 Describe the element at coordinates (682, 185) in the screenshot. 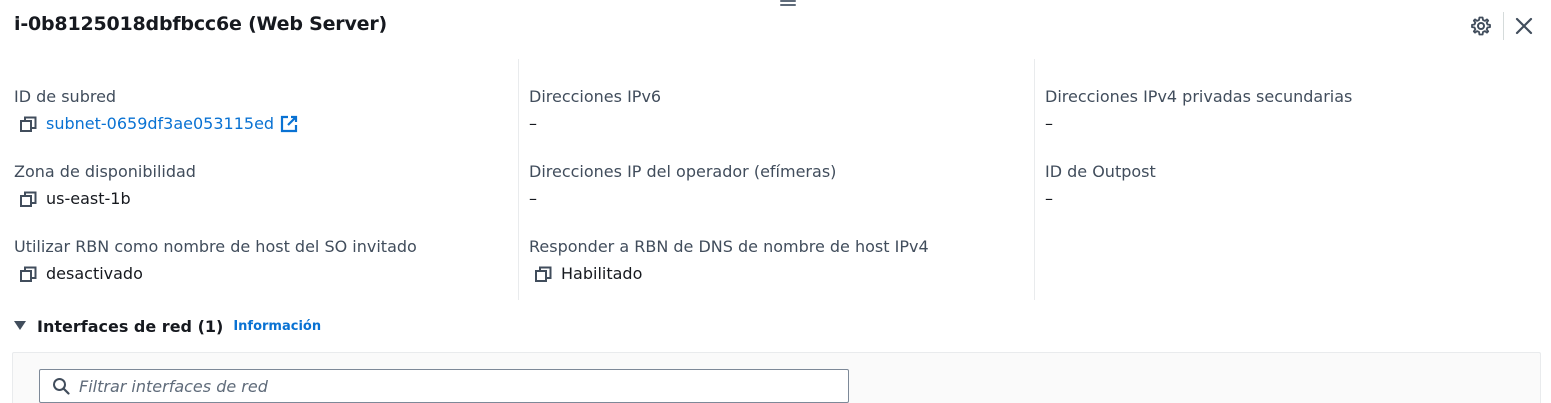

I see `field-carrier-ip: Direcciones IP del operador (efímeras) –` at that location.